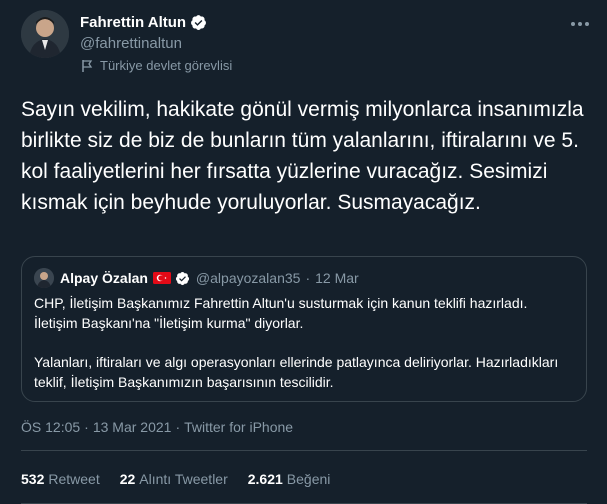 Image resolution: width=607 pixels, height=504 pixels. Describe the element at coordinates (127, 479) in the screenshot. I see `quotes-count: 22` at that location.